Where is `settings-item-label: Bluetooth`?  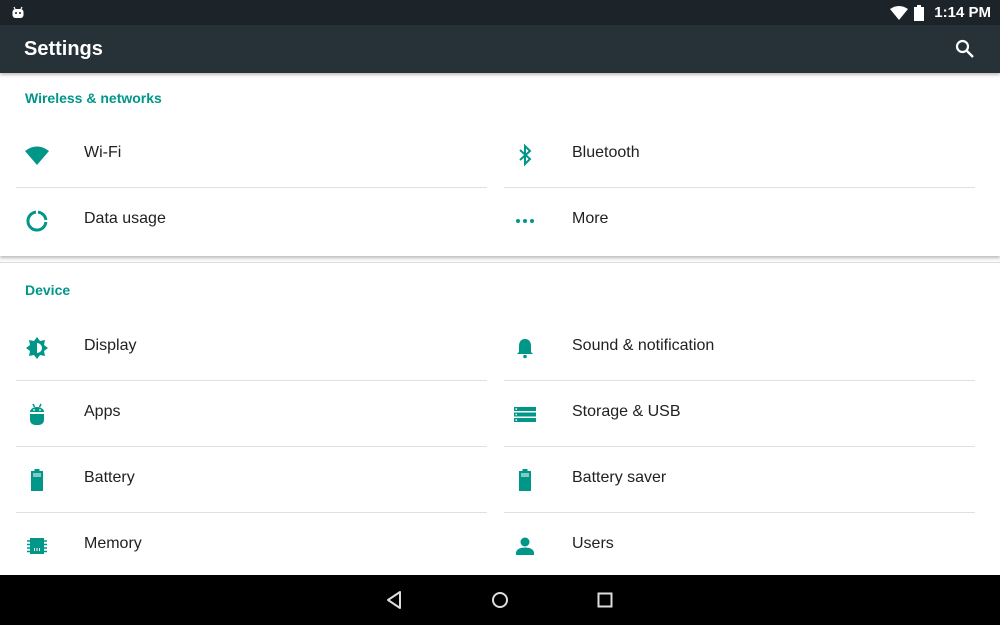
settings-item-label: Bluetooth is located at coordinates (606, 152).